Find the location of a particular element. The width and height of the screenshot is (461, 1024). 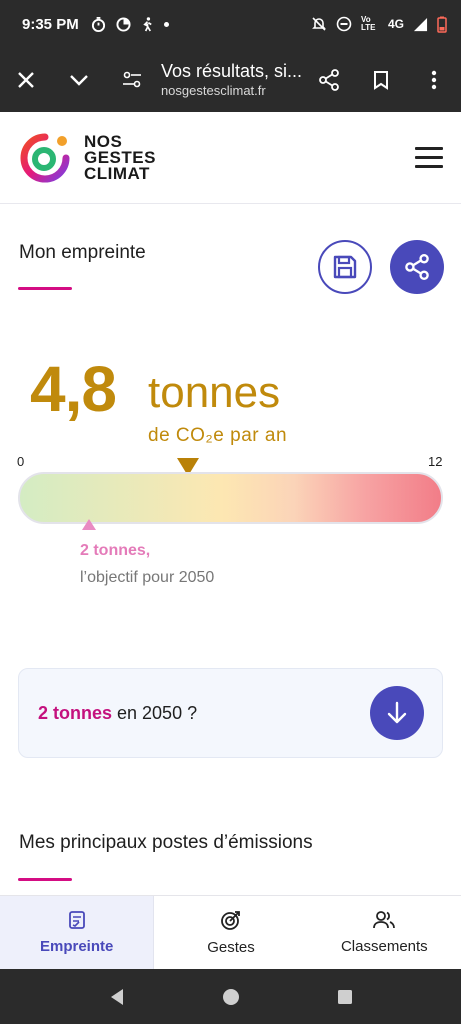

tab-label: Classements is located at coordinates (384, 946).